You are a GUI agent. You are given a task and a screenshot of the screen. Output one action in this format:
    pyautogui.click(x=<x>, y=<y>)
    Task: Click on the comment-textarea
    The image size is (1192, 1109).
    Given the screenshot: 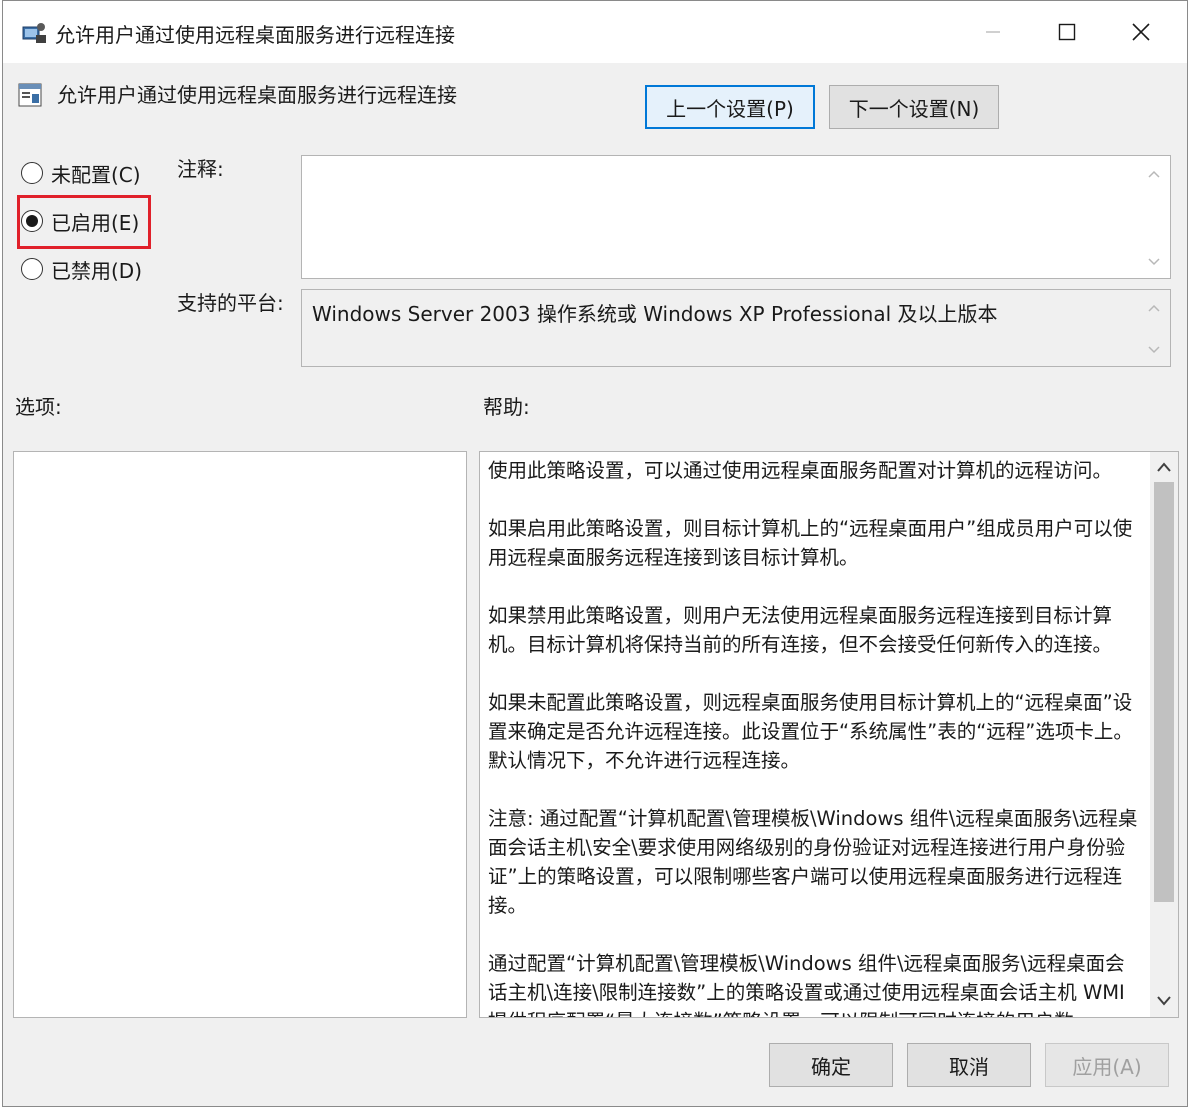 What is the action you would take?
    pyautogui.click(x=736, y=217)
    